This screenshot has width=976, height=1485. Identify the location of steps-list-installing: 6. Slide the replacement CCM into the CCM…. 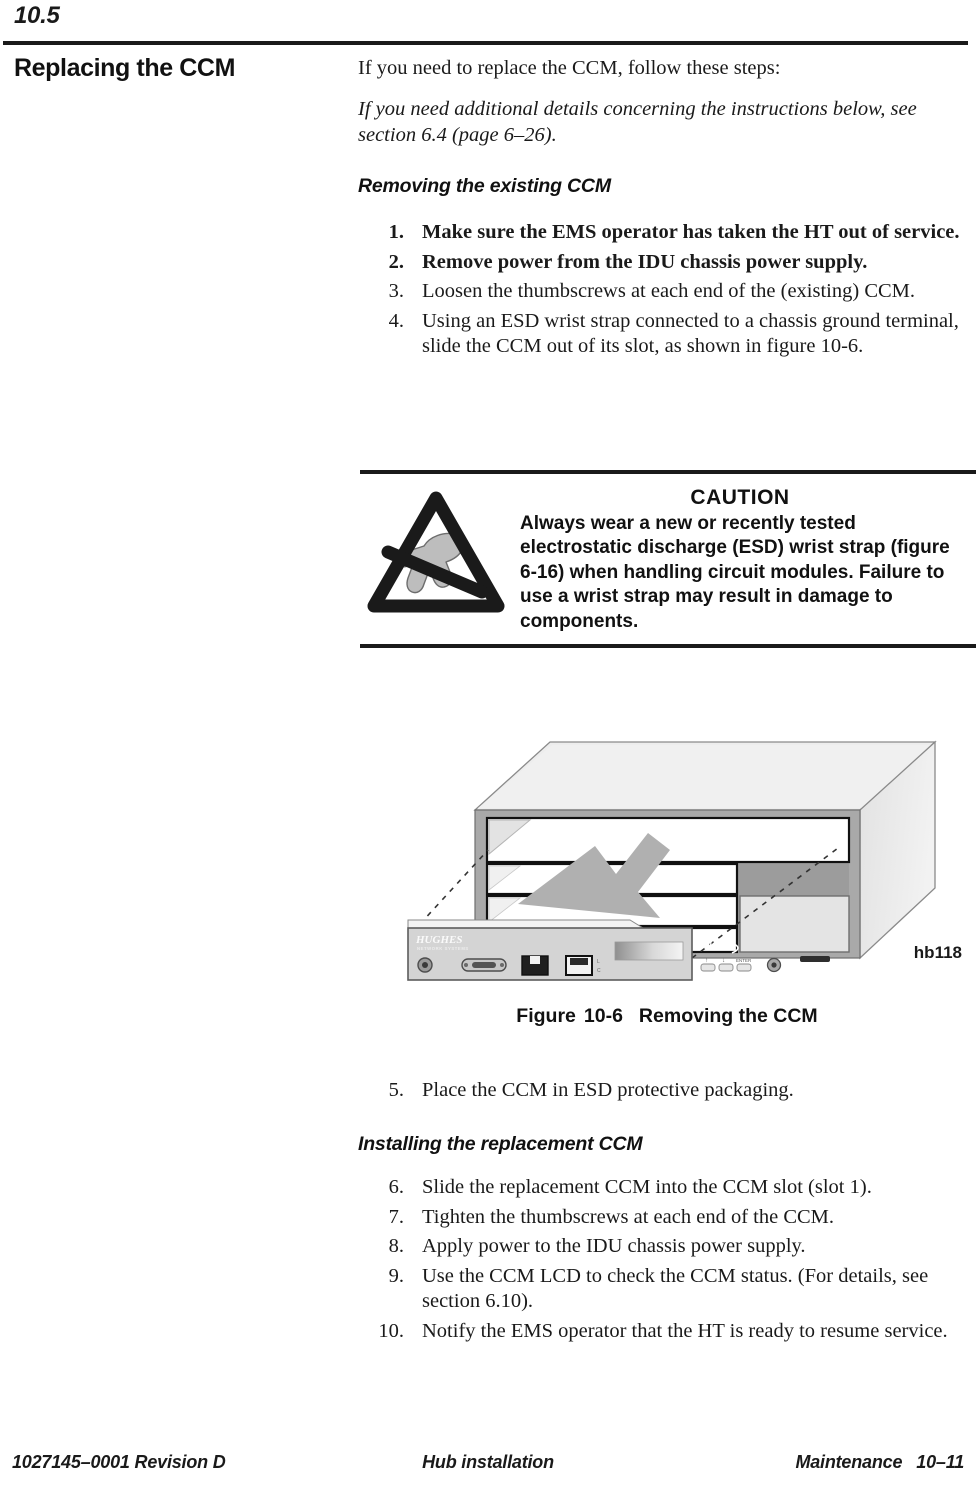
(667, 1261).